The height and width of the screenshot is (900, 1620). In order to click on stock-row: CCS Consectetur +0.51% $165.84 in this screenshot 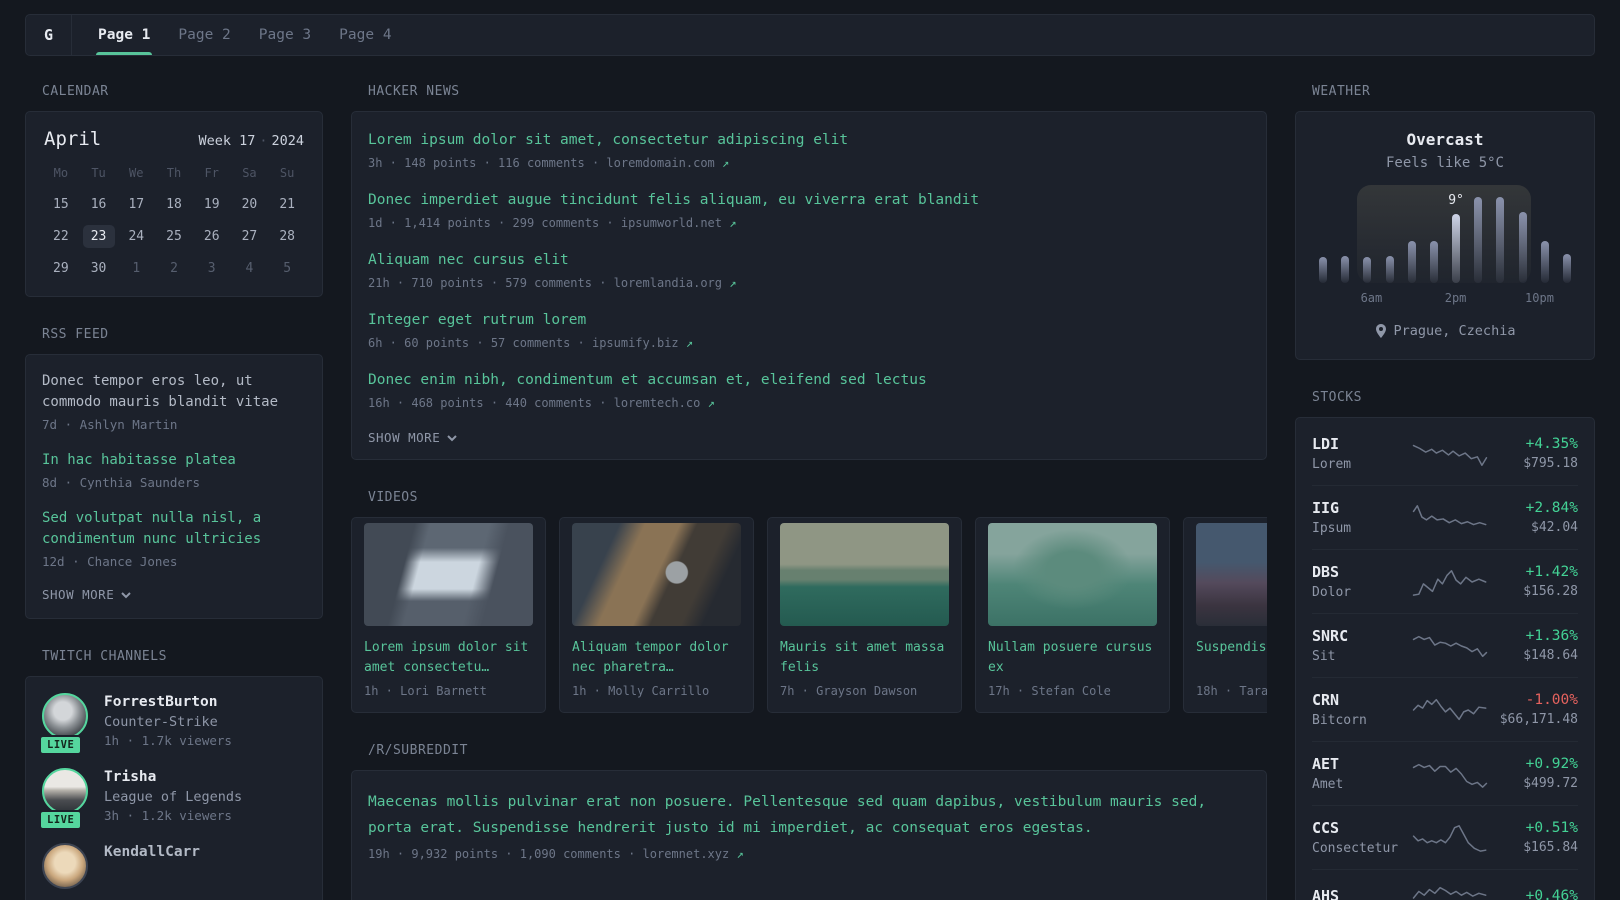, I will do `click(1445, 837)`.